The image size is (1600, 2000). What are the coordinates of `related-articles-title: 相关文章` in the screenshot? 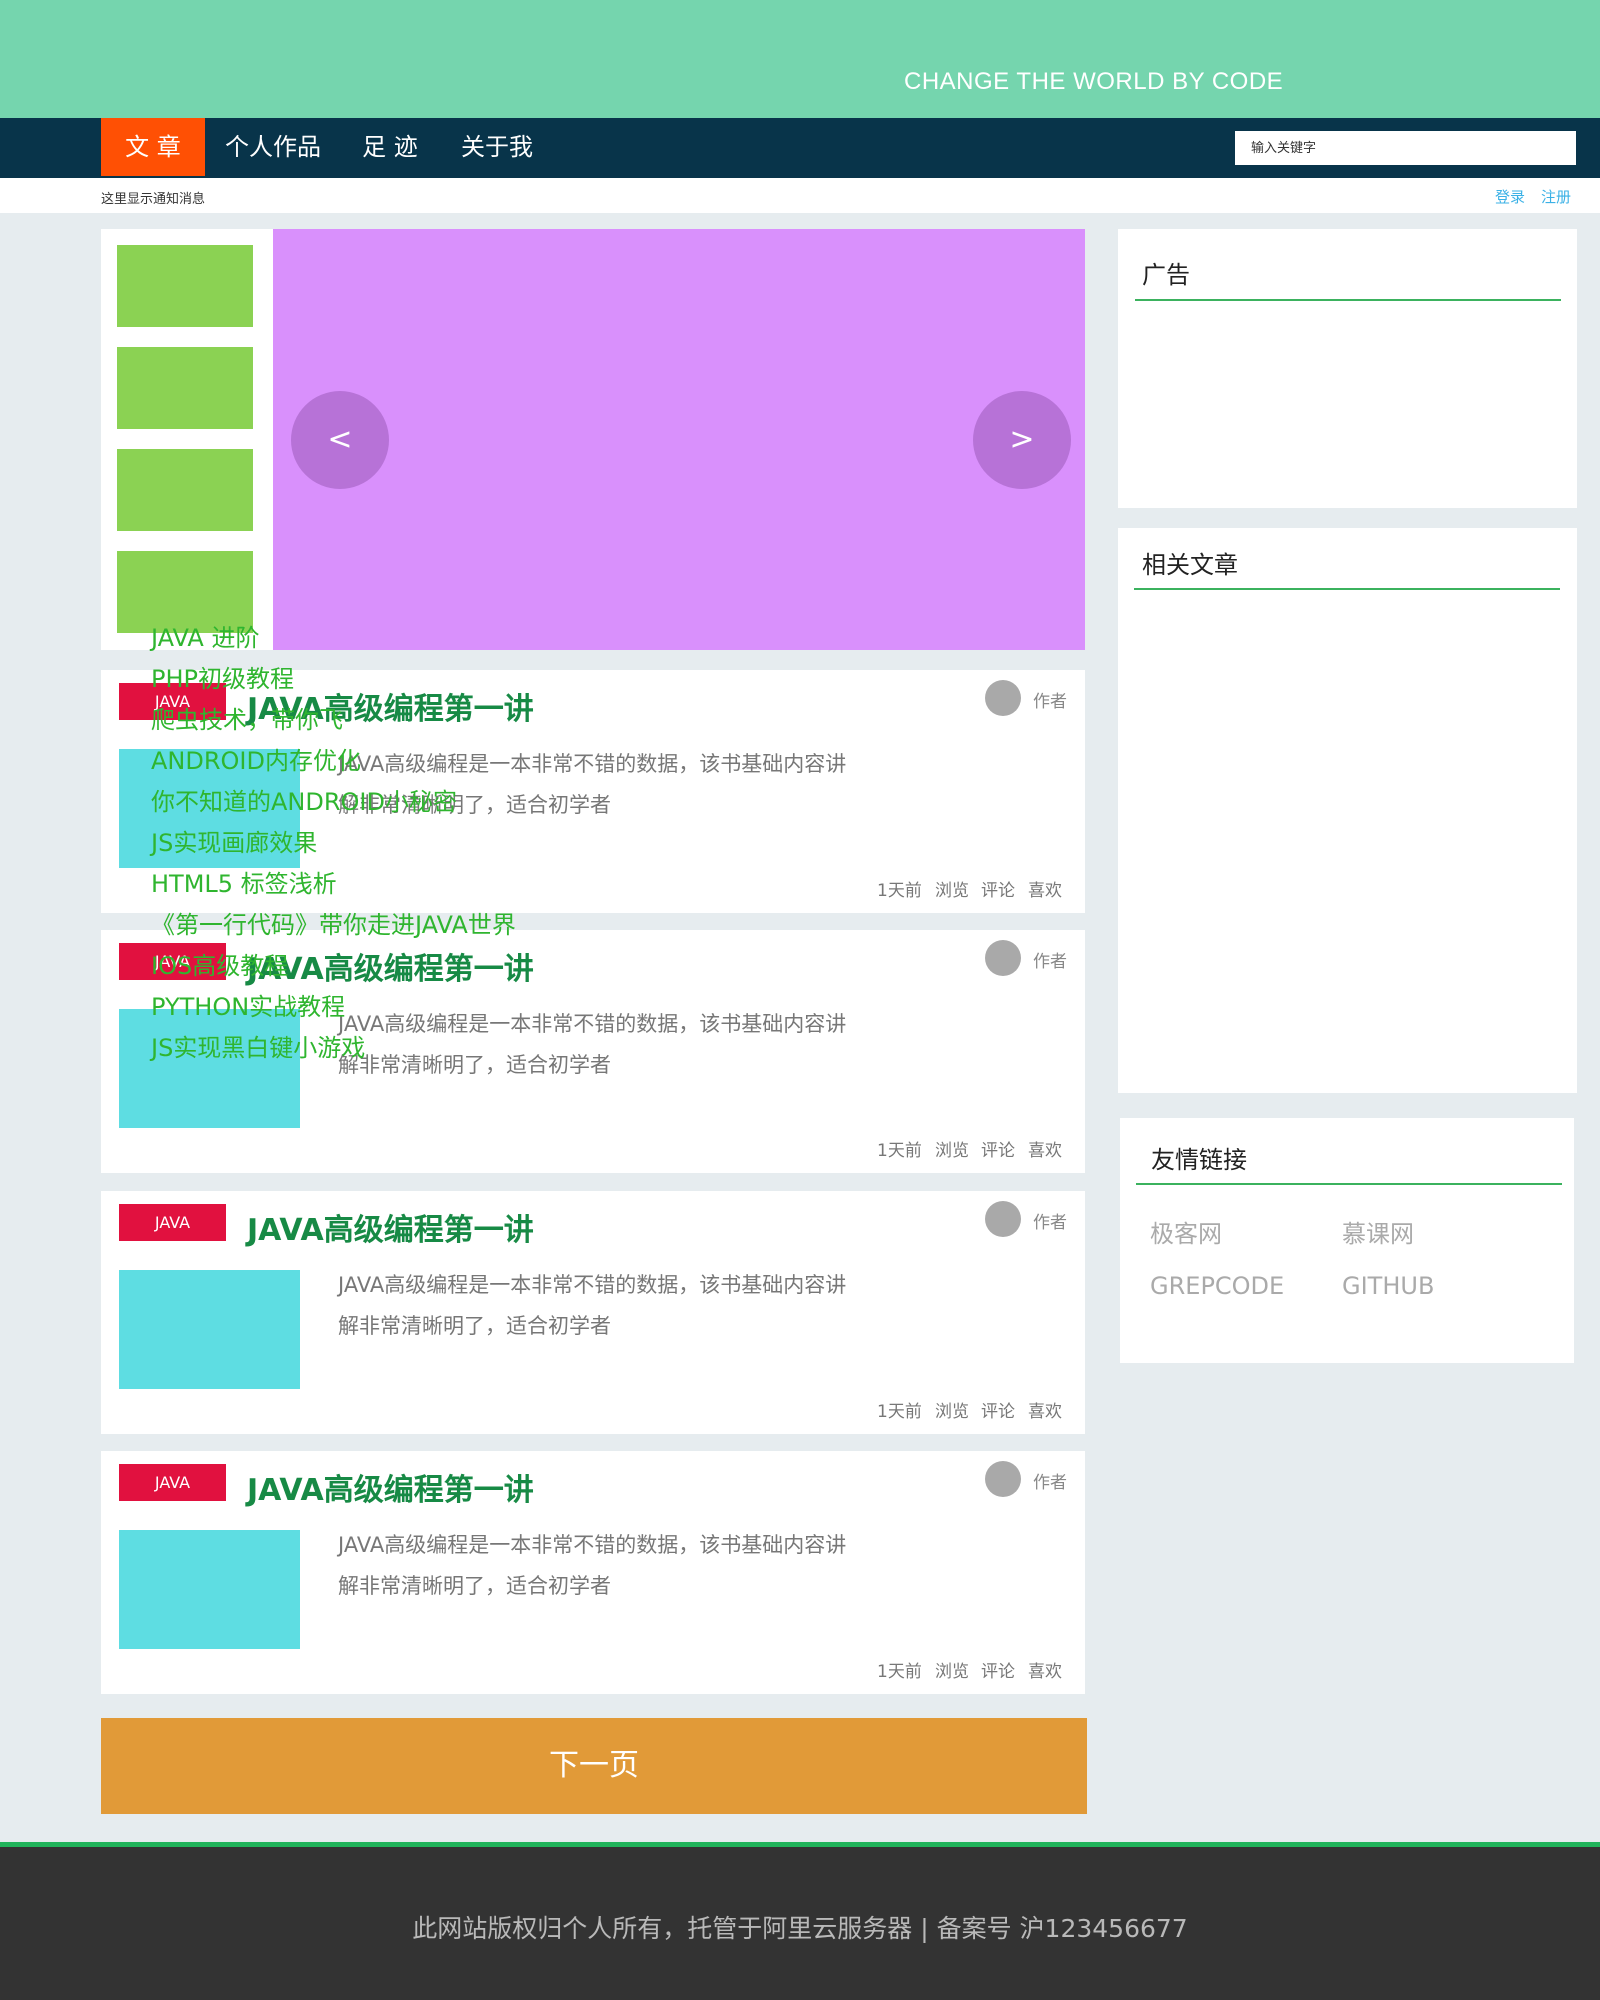 It's located at (1190, 565).